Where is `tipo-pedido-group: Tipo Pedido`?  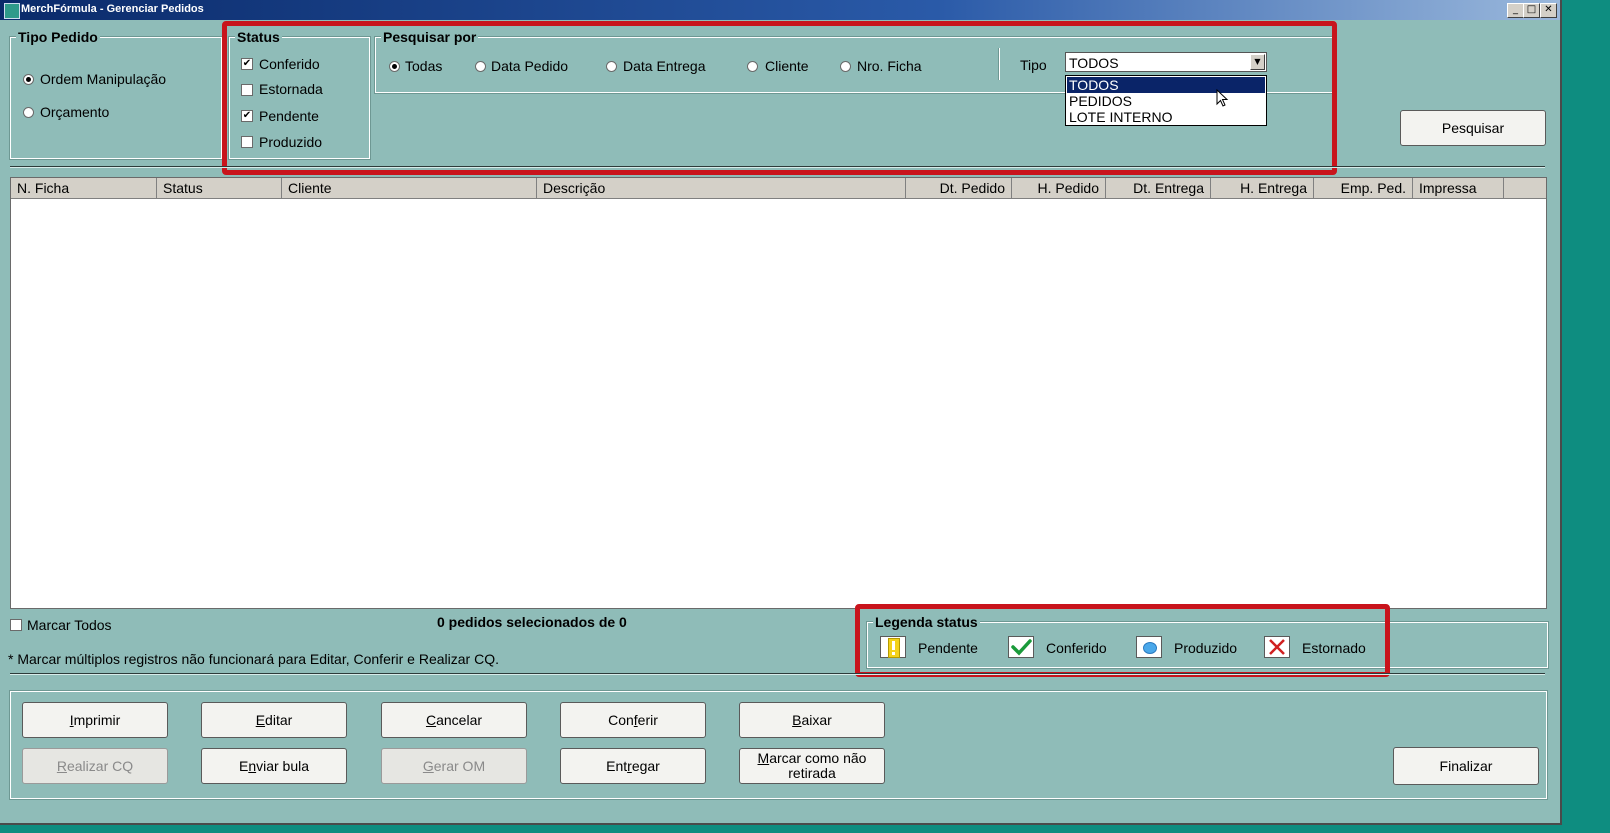 tipo-pedido-group: Tipo Pedido is located at coordinates (116, 94).